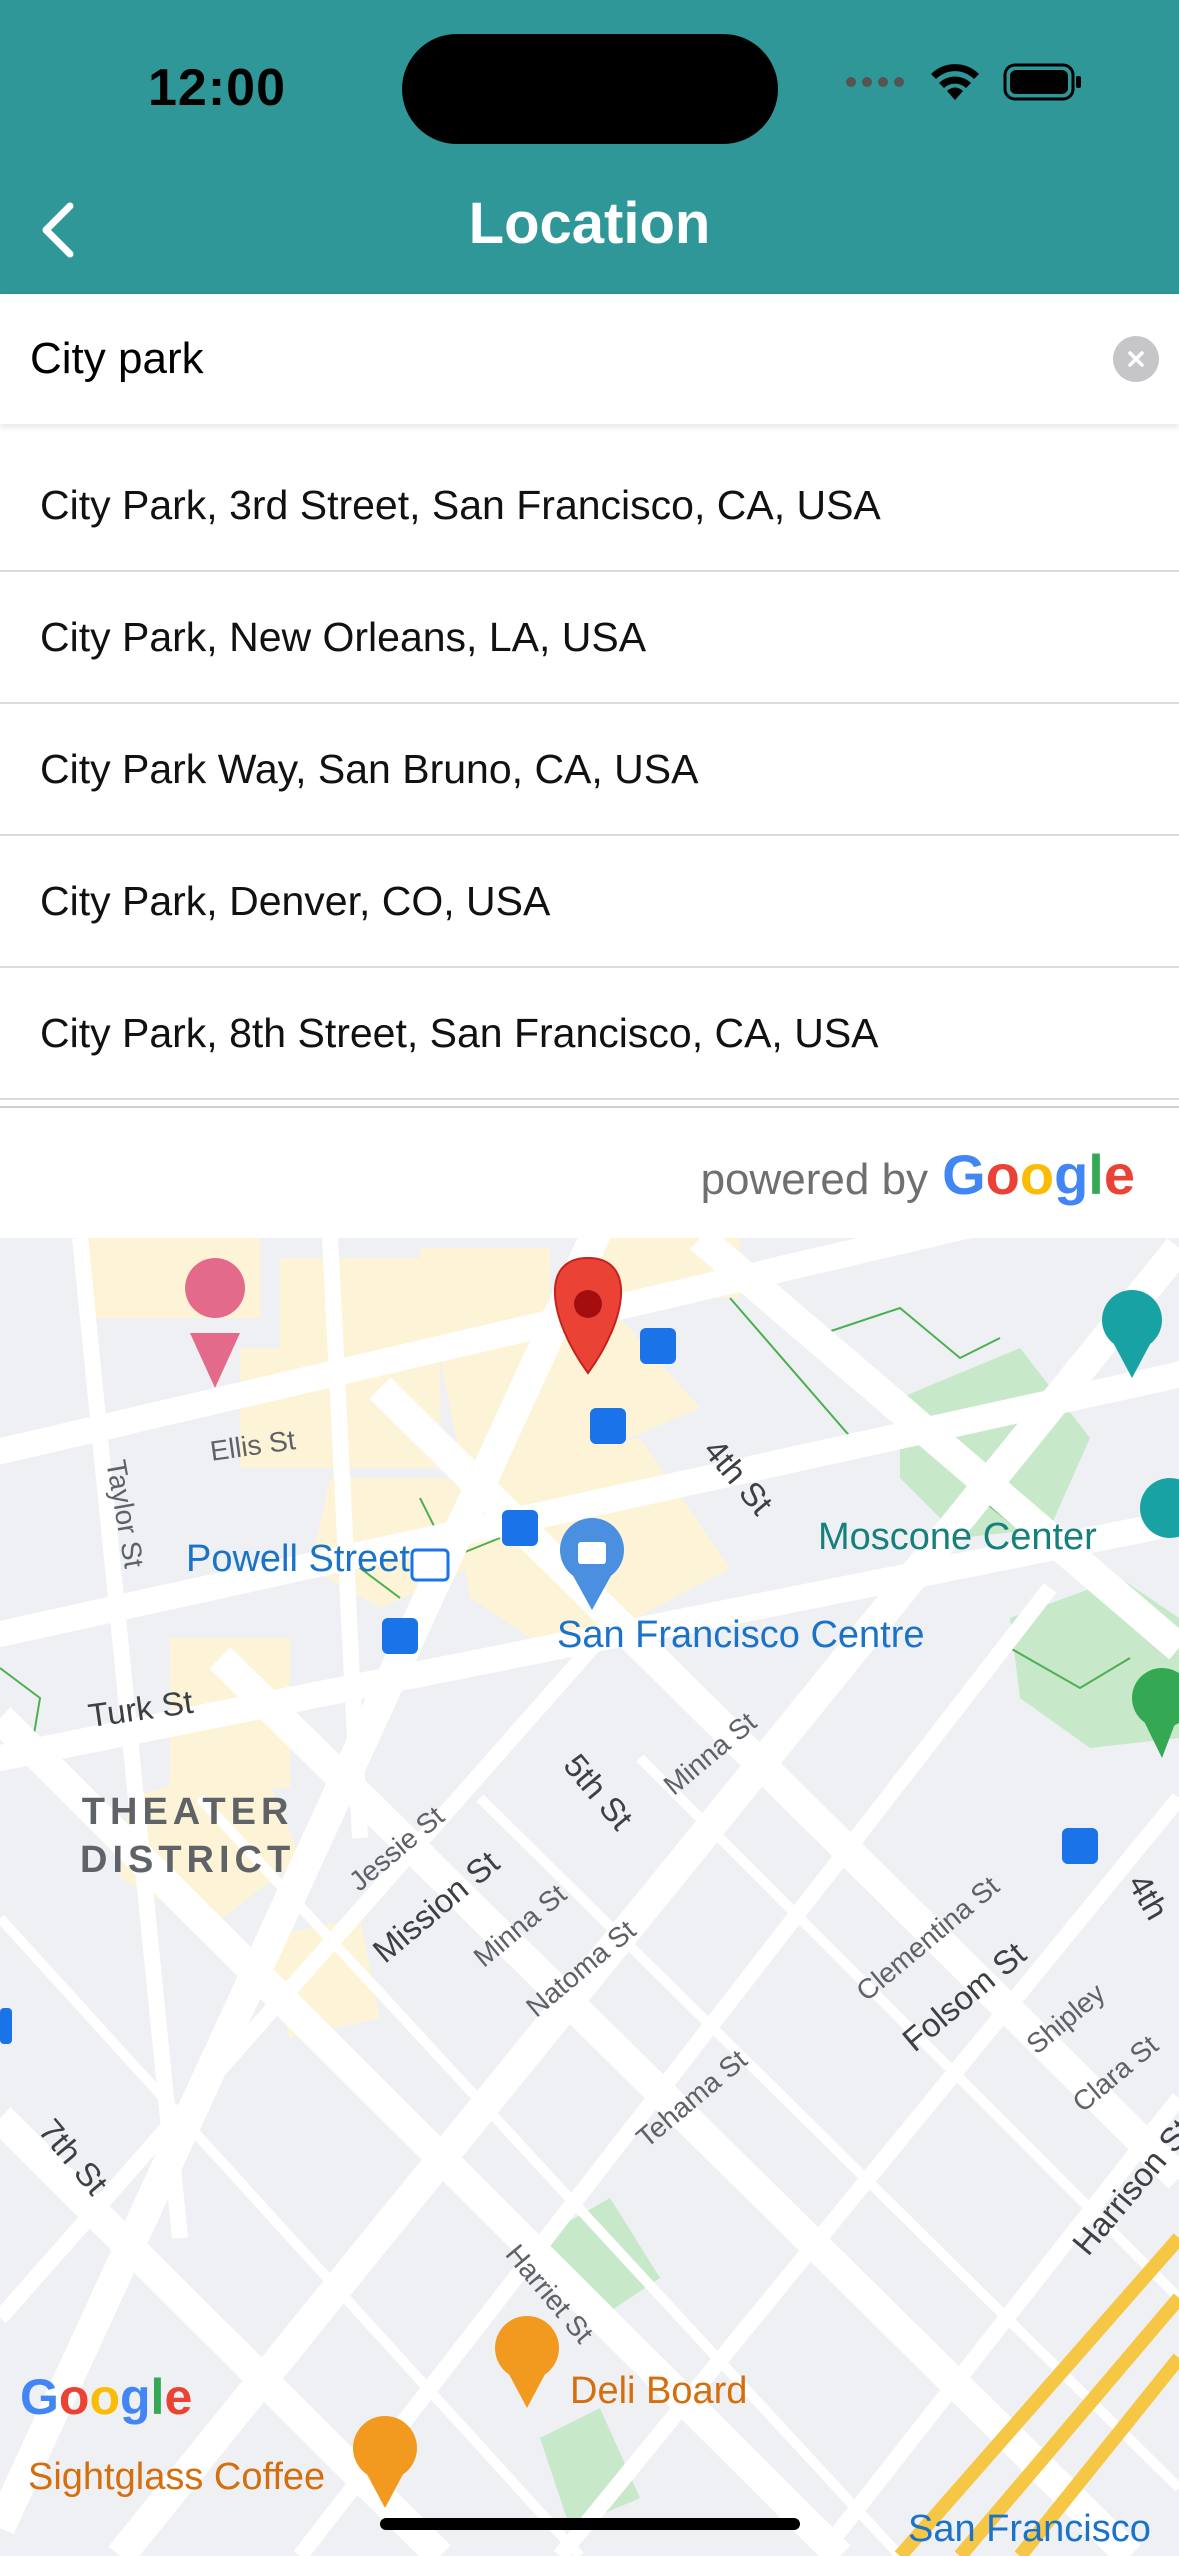  I want to click on powered-by-label: powered by, so click(814, 1179).